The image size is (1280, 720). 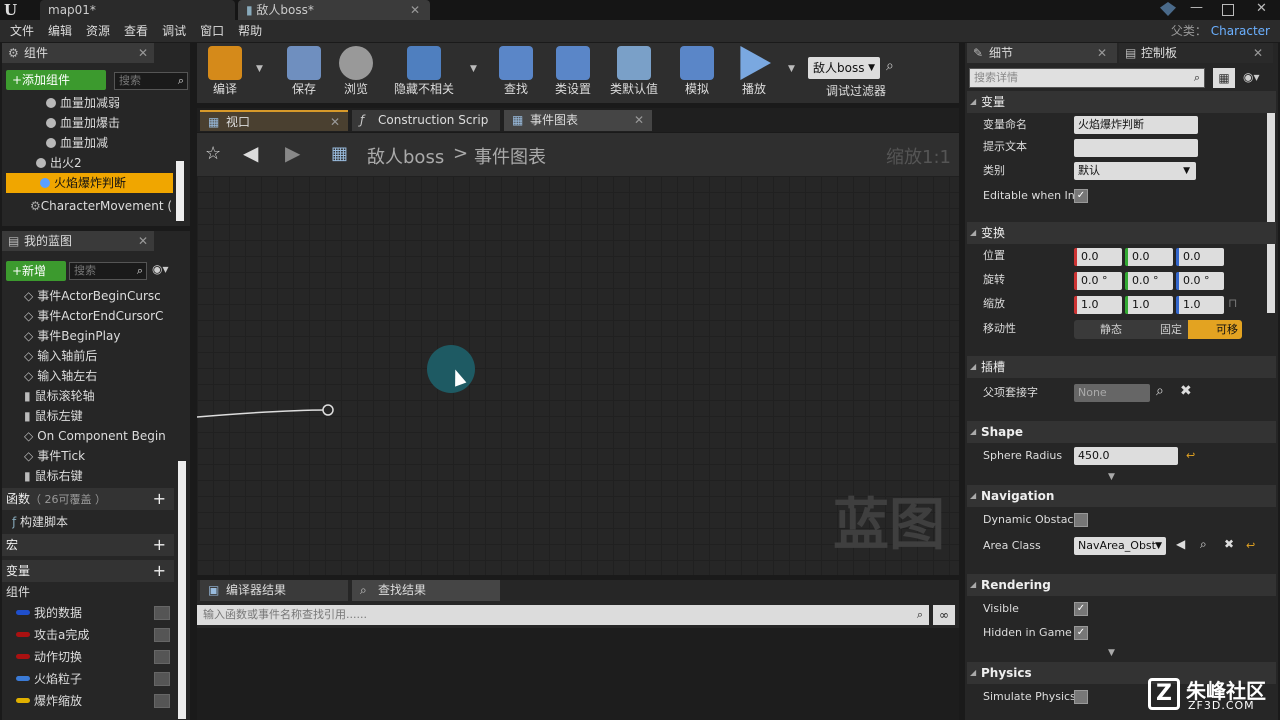 What do you see at coordinates (634, 73) in the screenshot?
I see `class-defaults-button: 类默认值` at bounding box center [634, 73].